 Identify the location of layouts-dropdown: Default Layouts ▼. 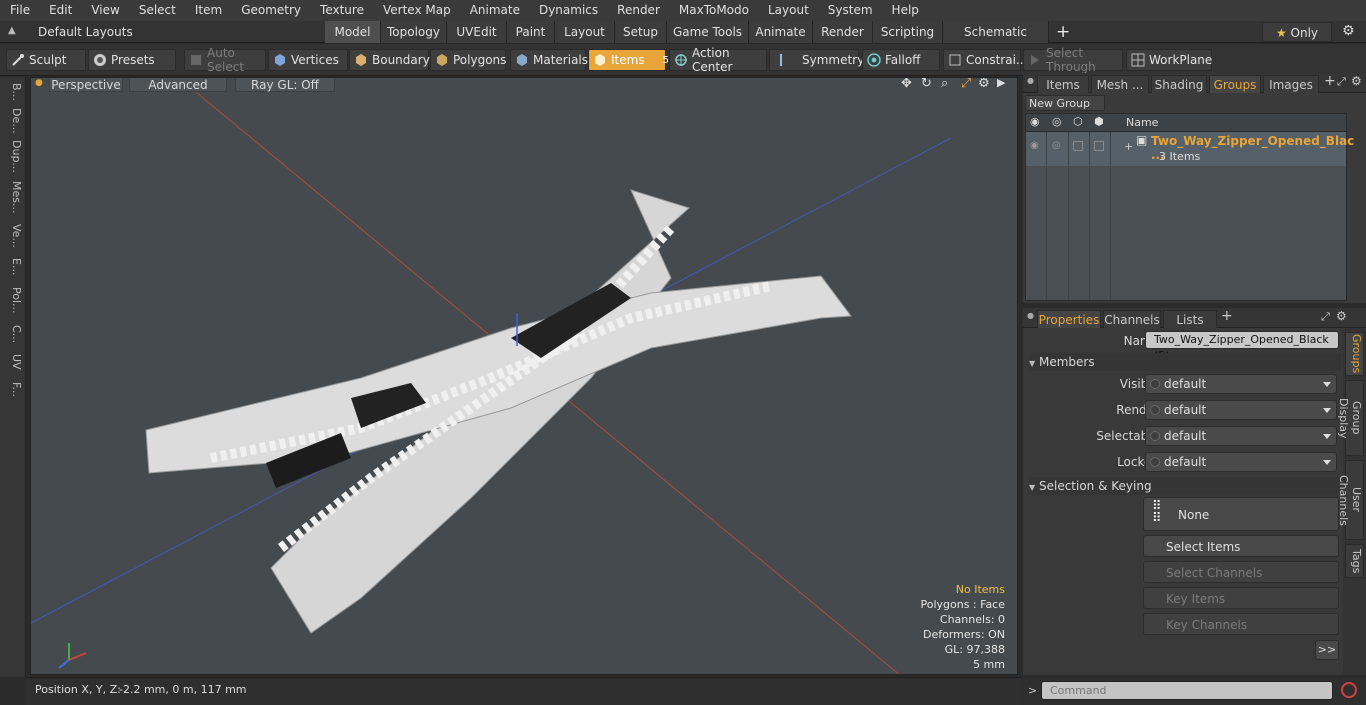
(85, 41).